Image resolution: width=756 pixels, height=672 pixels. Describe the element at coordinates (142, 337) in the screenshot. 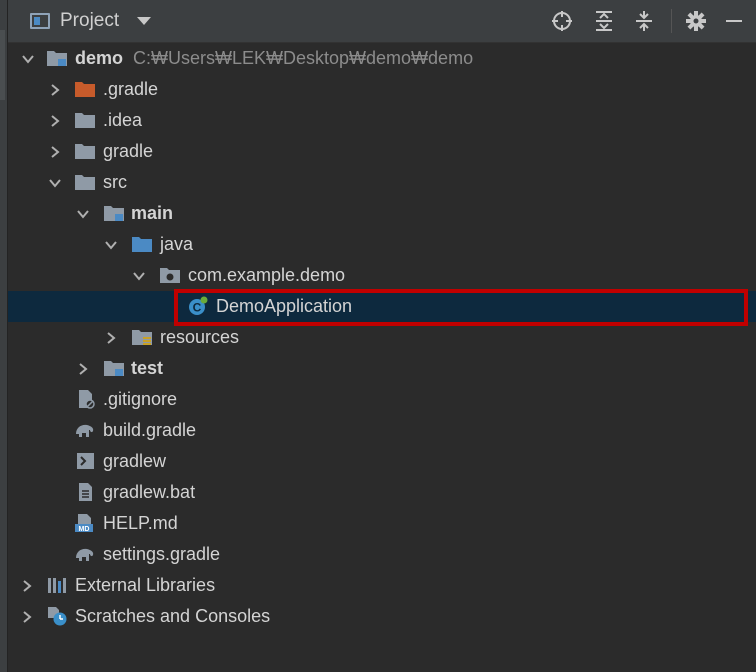

I see `resources-folder-icon` at that location.